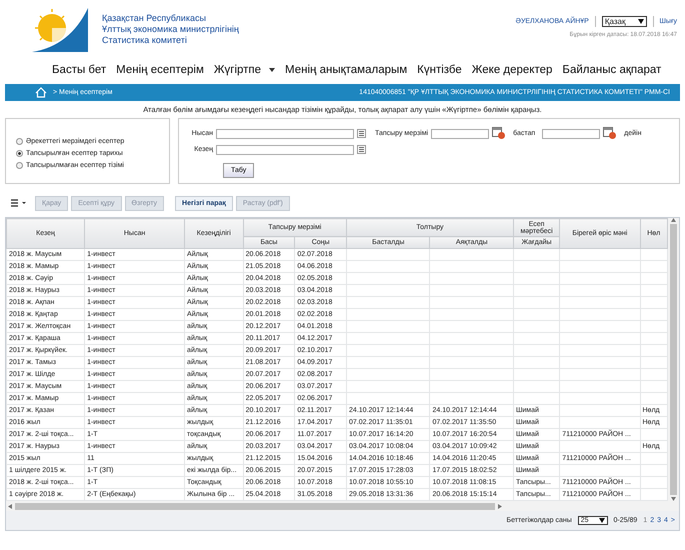  What do you see at coordinates (41, 92) in the screenshot?
I see `home-icon` at bounding box center [41, 92].